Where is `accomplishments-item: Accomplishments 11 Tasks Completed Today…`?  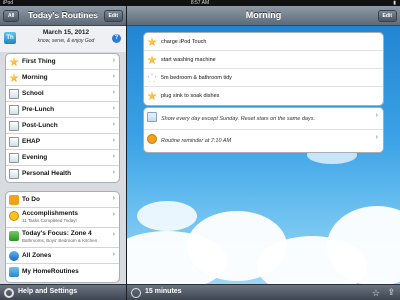
accomplishments-item: Accomplishments 11 Tasks Completed Today… is located at coordinates (62, 218).